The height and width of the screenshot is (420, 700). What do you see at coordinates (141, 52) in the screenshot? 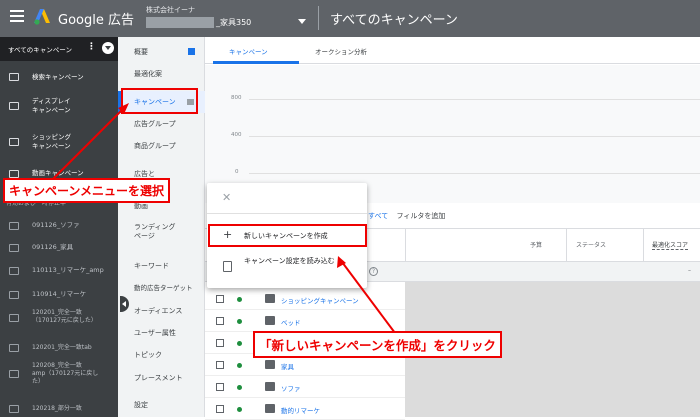
I see `nav-item-overview: 概要` at bounding box center [141, 52].